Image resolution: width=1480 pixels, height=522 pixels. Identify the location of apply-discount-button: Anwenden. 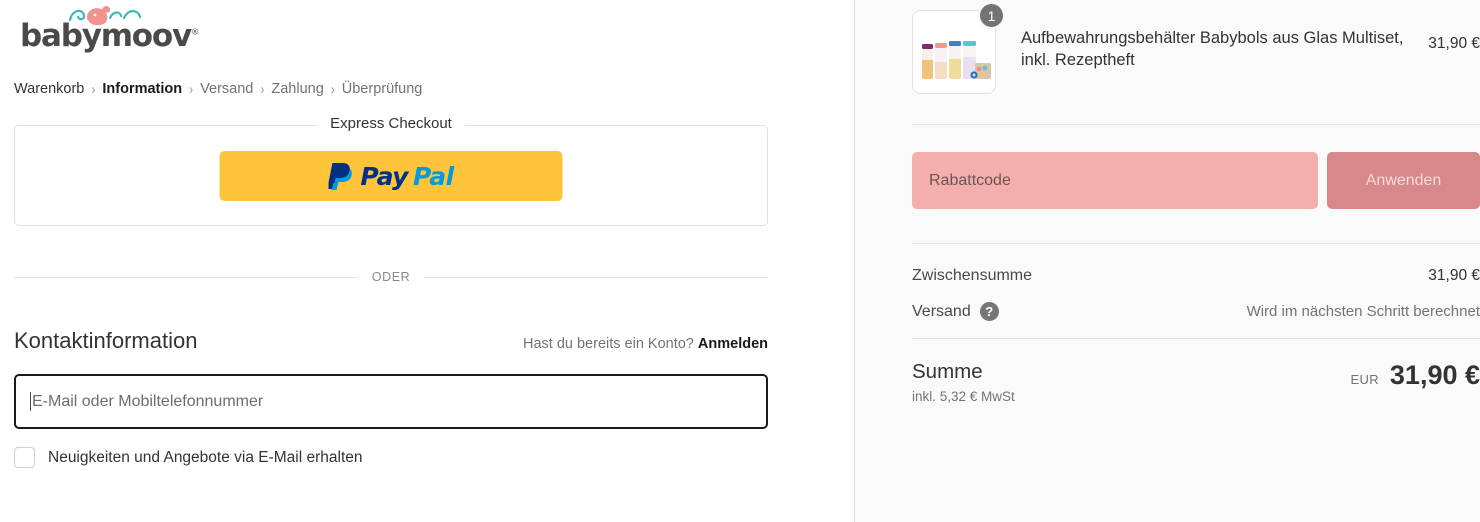
(1403, 180).